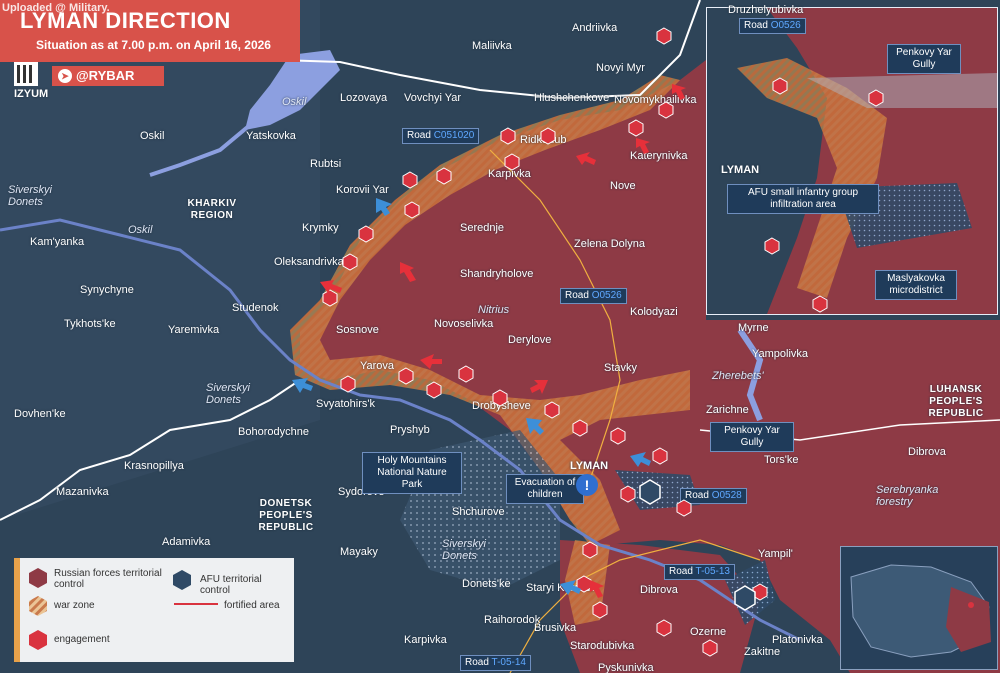  I want to click on legend-fortified-label: fortified area, so click(252, 605).